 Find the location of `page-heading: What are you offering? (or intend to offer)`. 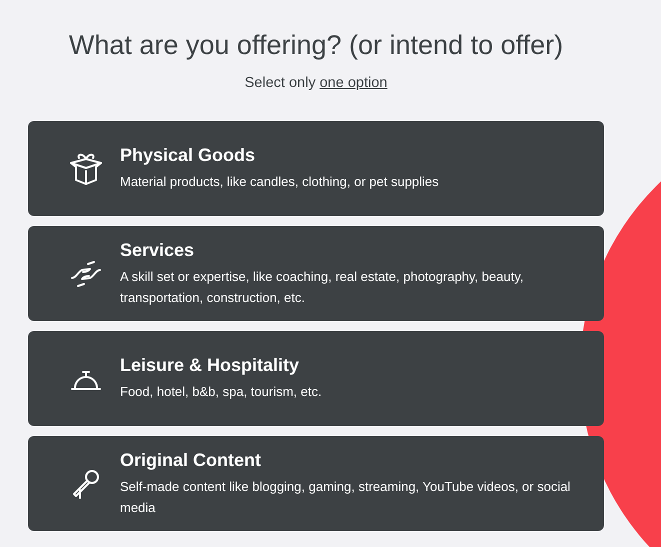

page-heading: What are you offering? (or intend to offer) is located at coordinates (316, 45).